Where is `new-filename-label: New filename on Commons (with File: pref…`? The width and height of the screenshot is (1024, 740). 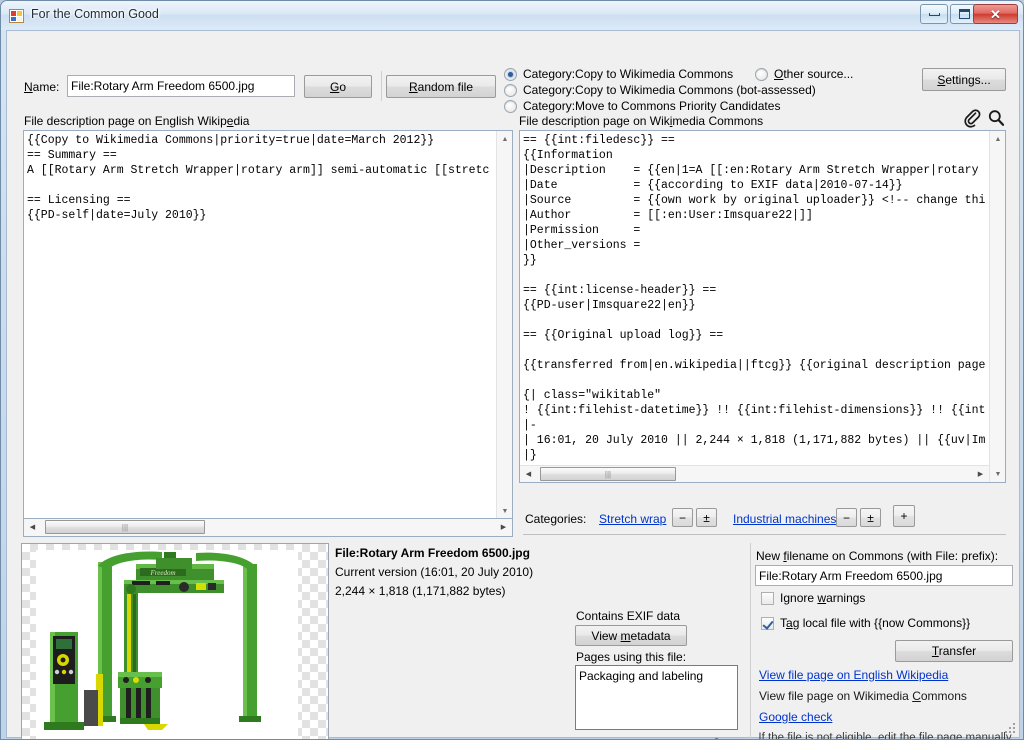
new-filename-label: New filename on Commons (with File: pref… is located at coordinates (877, 556).